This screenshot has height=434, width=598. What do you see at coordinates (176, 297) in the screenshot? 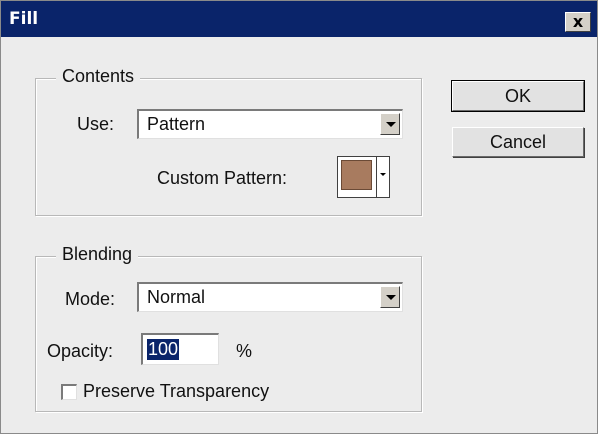
I see `mode-value: Normal` at bounding box center [176, 297].